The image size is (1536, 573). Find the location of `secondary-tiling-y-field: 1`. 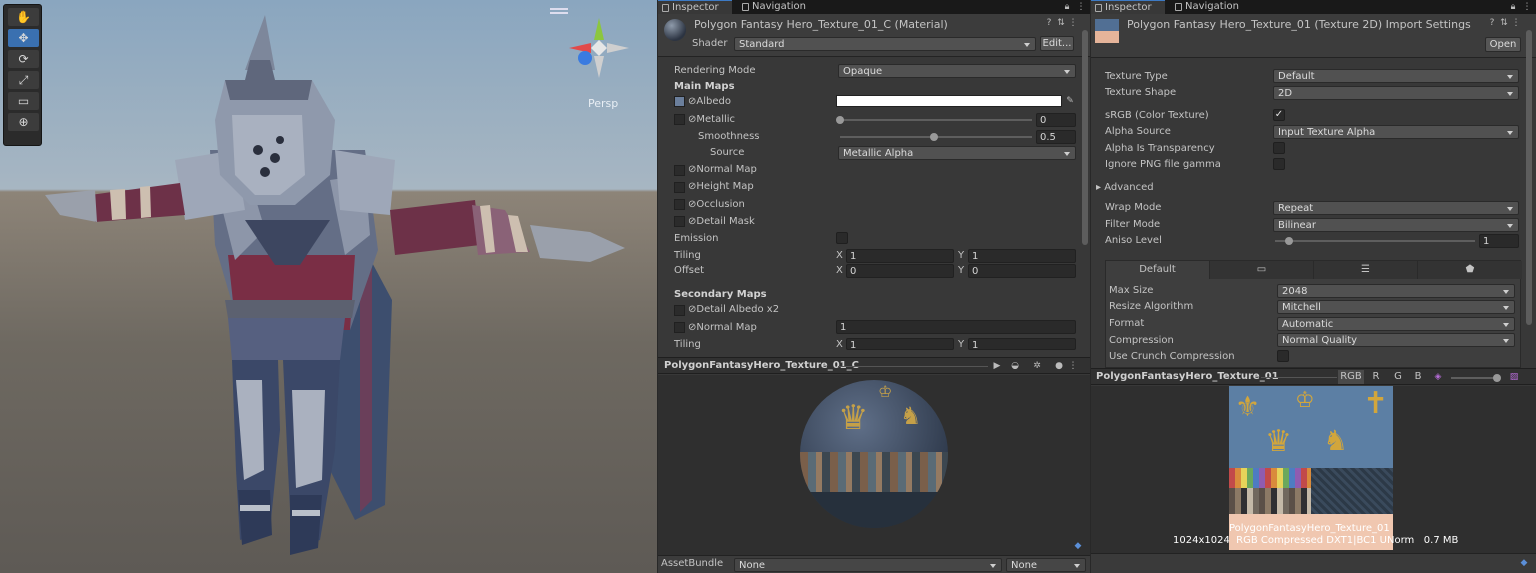

secondary-tiling-y-field: 1 is located at coordinates (1022, 344).